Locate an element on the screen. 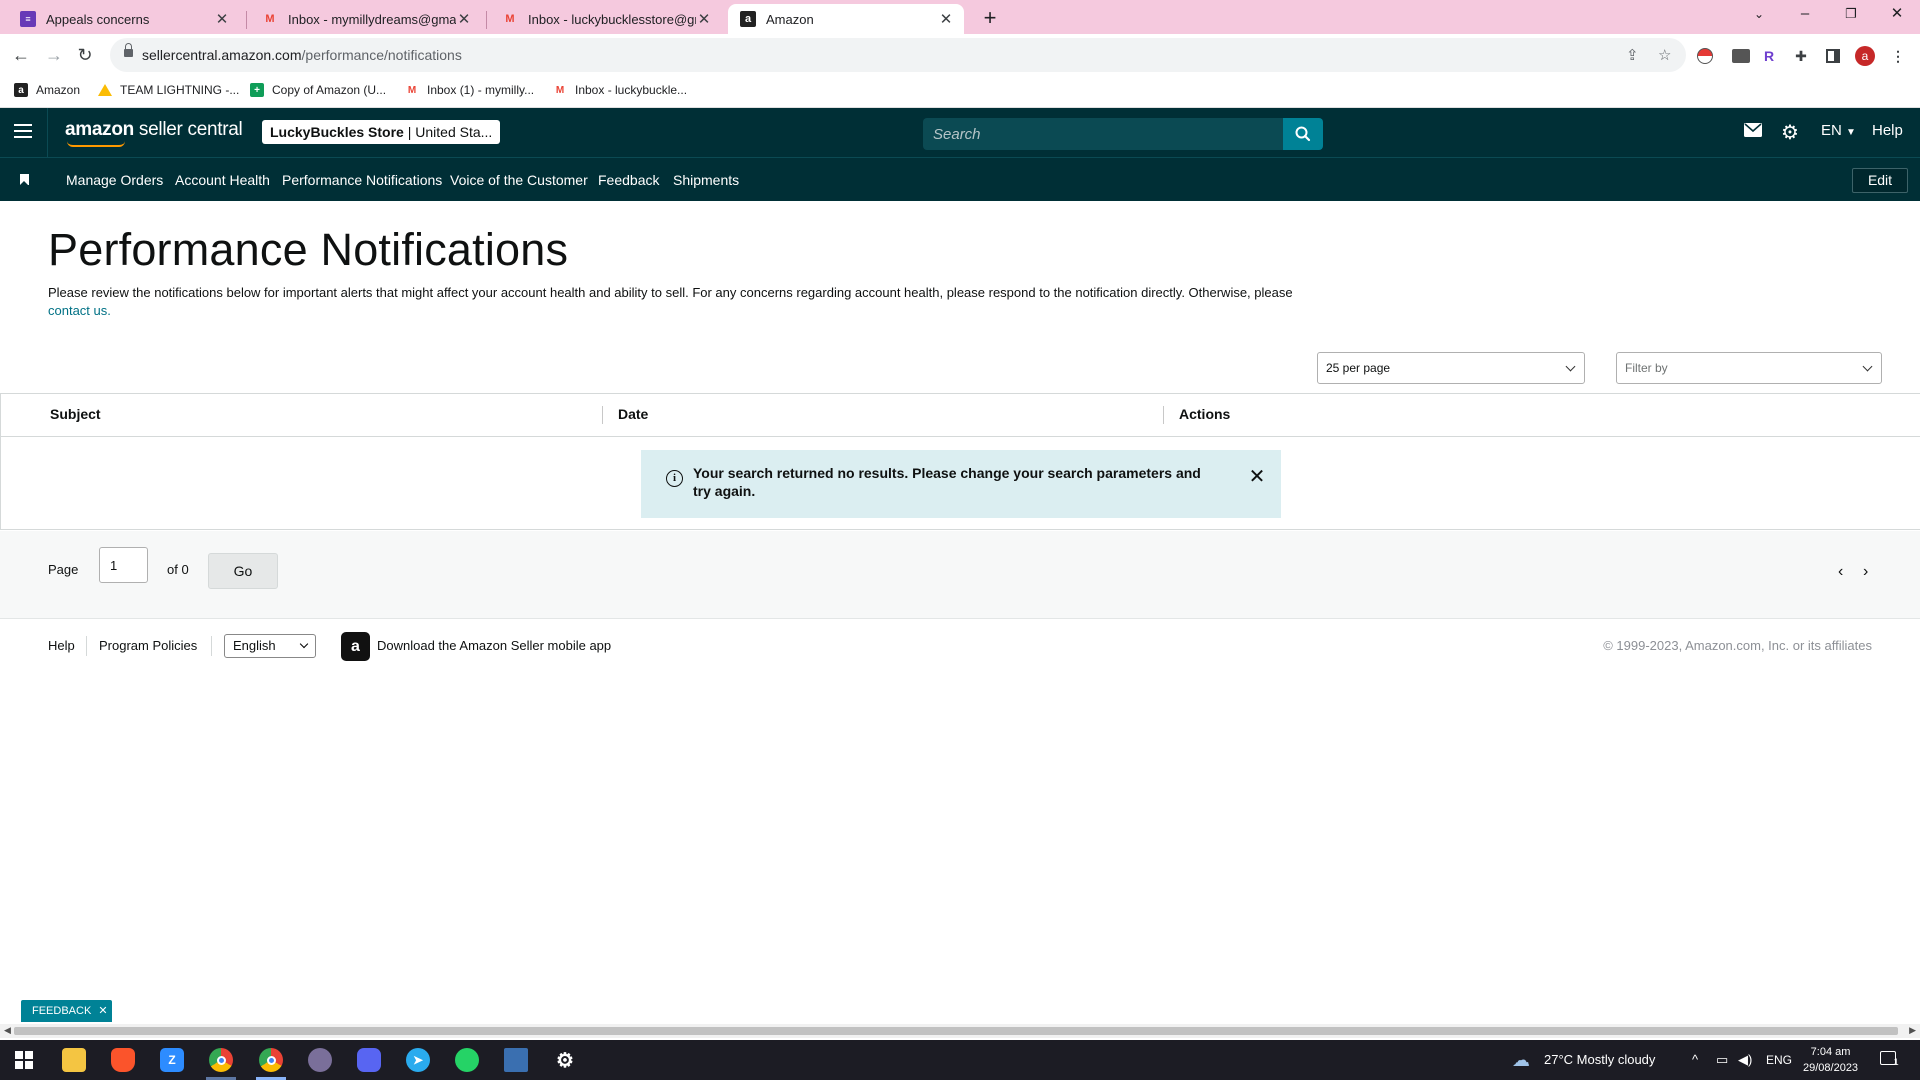  mail-icon is located at coordinates (1753, 132).